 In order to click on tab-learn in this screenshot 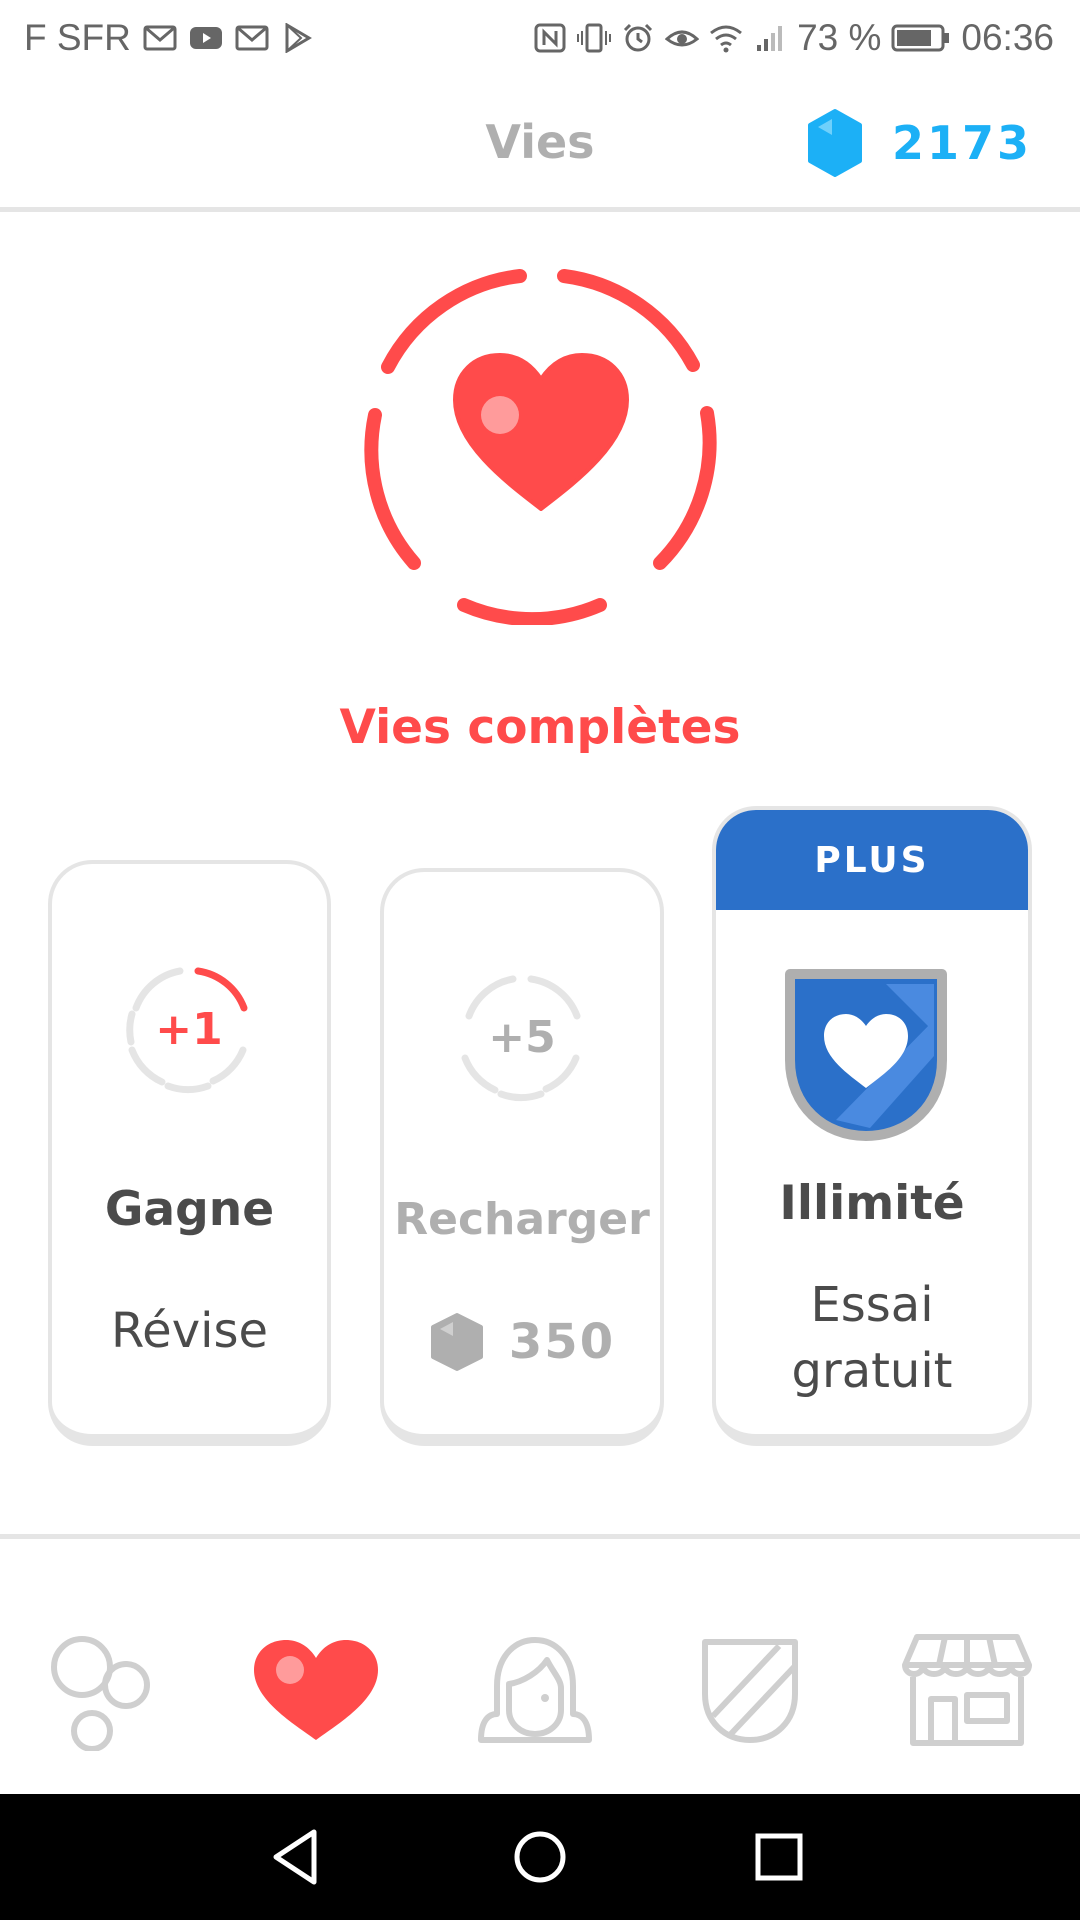, I will do `click(101, 1691)`.